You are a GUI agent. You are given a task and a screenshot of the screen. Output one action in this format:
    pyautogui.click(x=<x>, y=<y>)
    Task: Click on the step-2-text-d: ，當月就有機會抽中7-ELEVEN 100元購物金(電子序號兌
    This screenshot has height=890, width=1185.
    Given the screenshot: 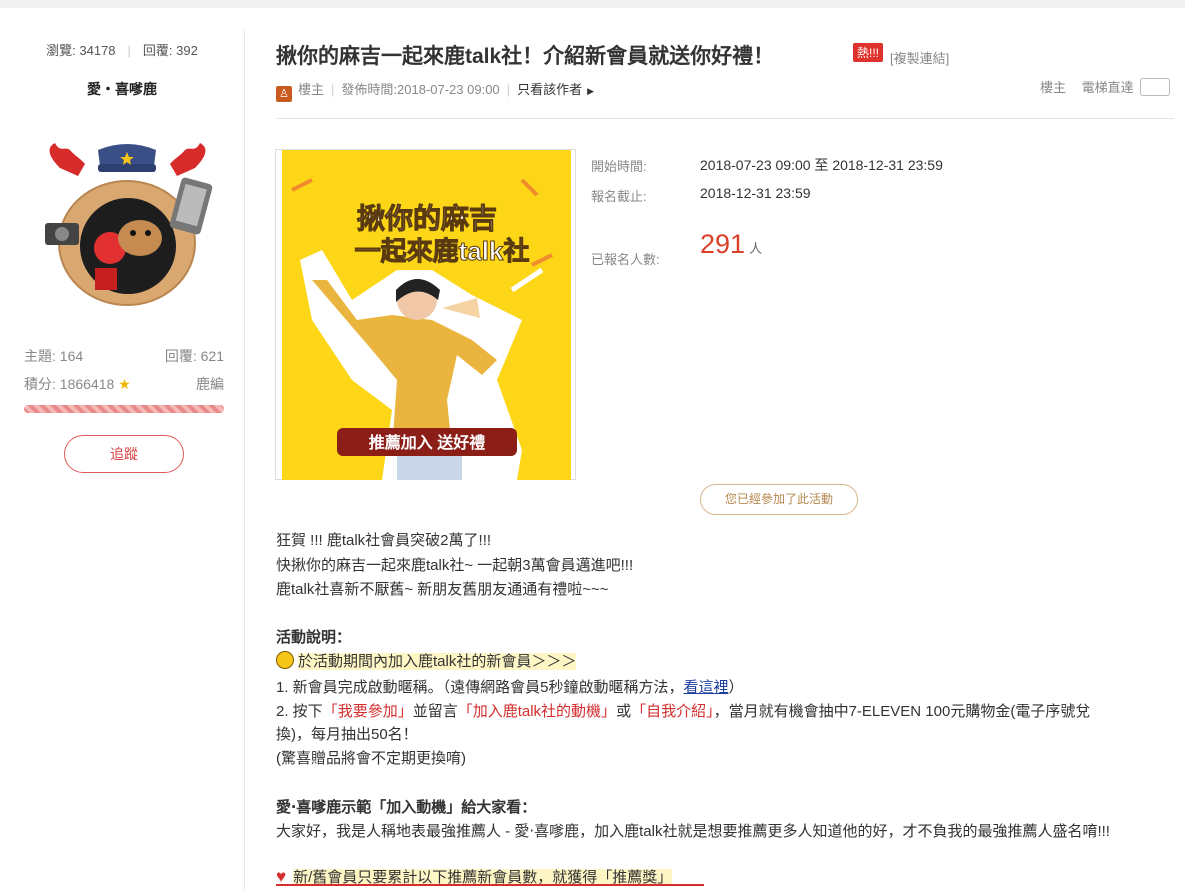 What is the action you would take?
    pyautogui.click(x=902, y=711)
    